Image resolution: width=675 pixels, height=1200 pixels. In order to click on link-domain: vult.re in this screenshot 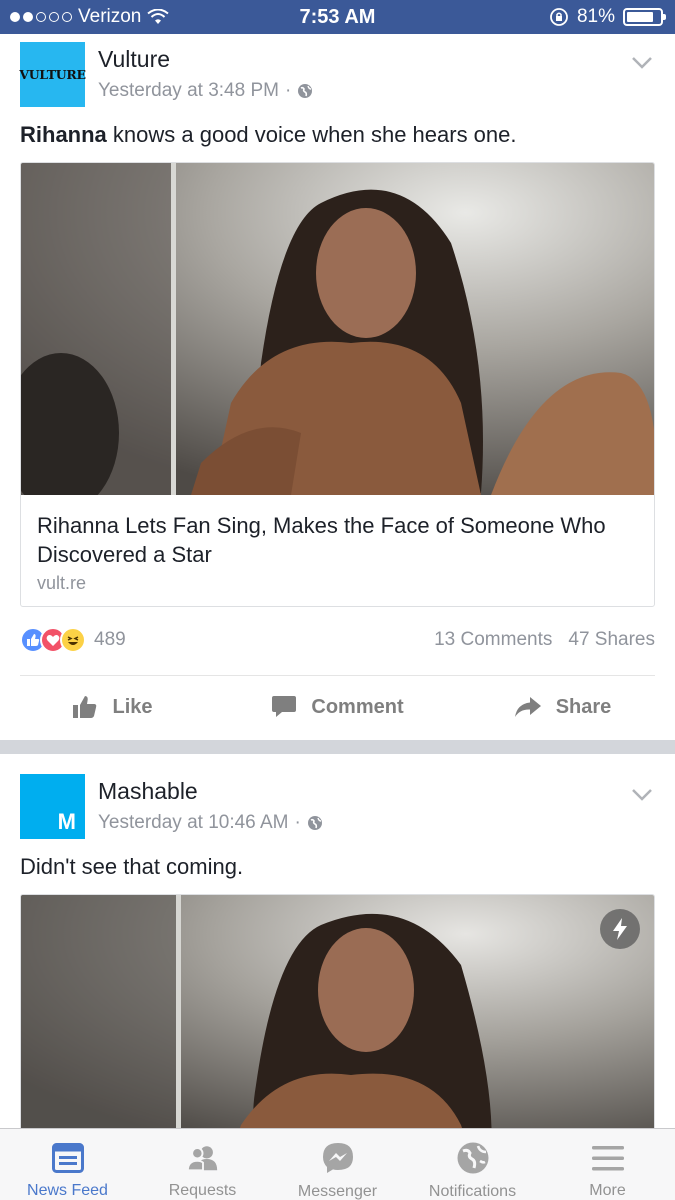, I will do `click(62, 583)`.